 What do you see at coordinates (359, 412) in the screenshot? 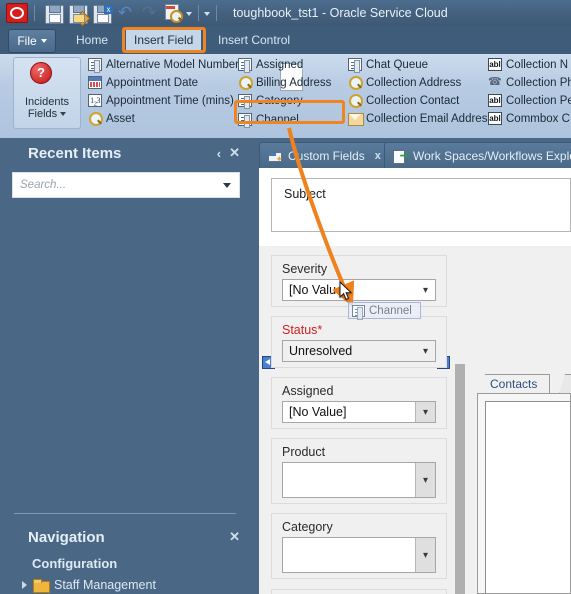
I see `assigned-combobox: [No Value] ▾` at bounding box center [359, 412].